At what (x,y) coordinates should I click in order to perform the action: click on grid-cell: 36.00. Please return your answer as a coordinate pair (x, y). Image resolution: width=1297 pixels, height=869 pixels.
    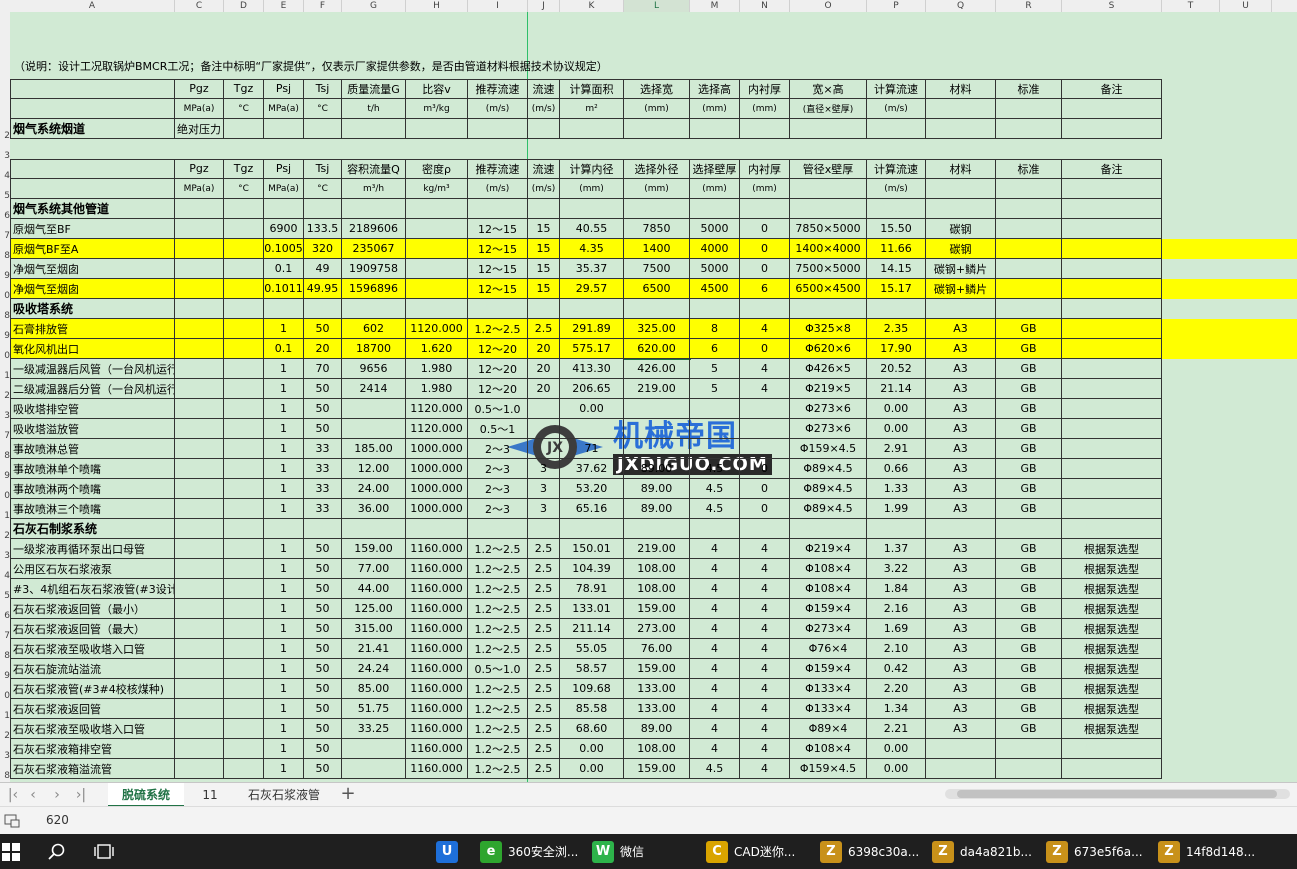
    Looking at the image, I should click on (374, 509).